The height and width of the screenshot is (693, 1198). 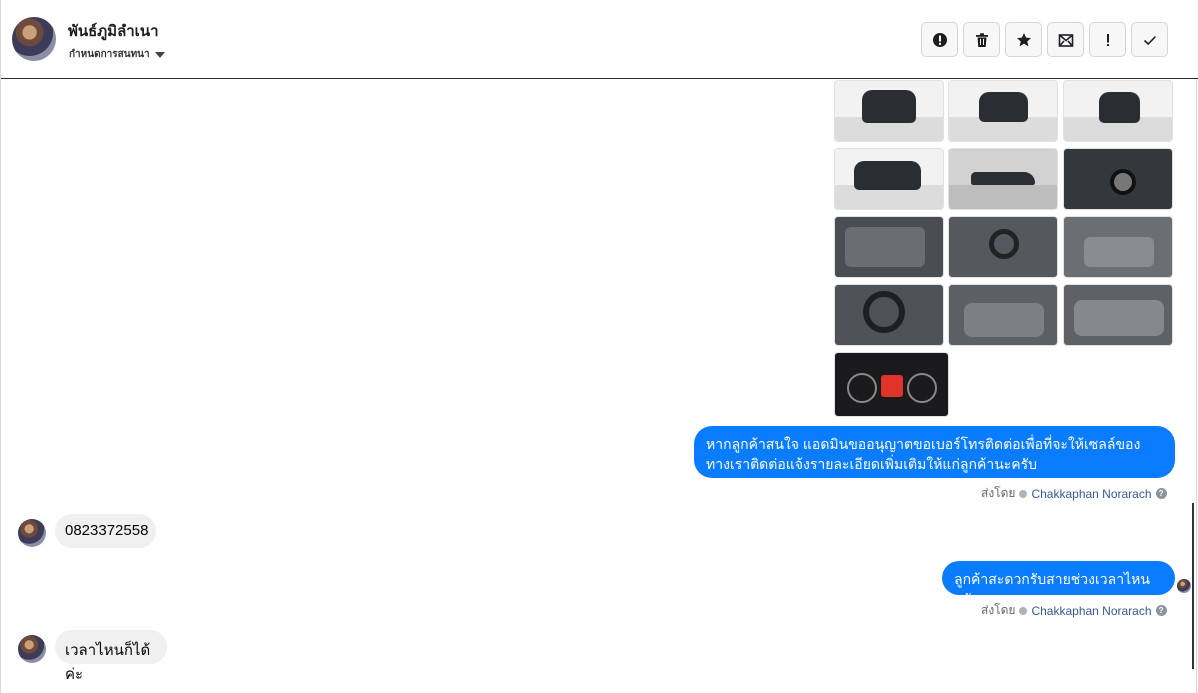 I want to click on star-button, so click(x=1023, y=39).